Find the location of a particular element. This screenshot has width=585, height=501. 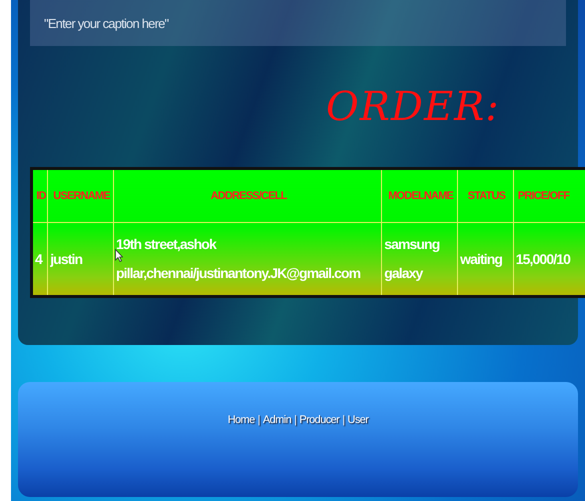

table-cell: waiting is located at coordinates (486, 259).